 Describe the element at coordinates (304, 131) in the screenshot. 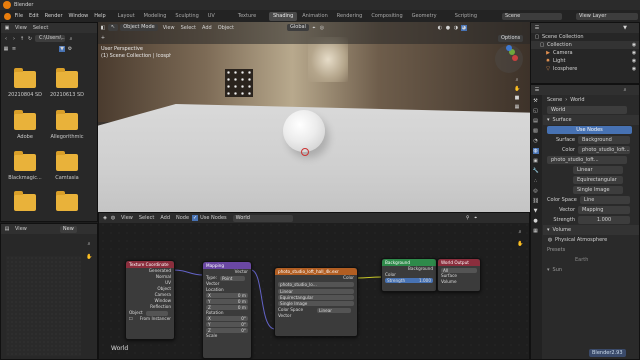

I see `icosphere` at that location.